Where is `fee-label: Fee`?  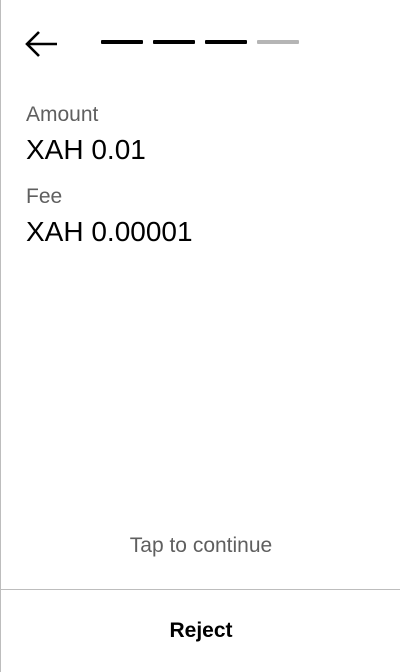
fee-label: Fee is located at coordinates (44, 196).